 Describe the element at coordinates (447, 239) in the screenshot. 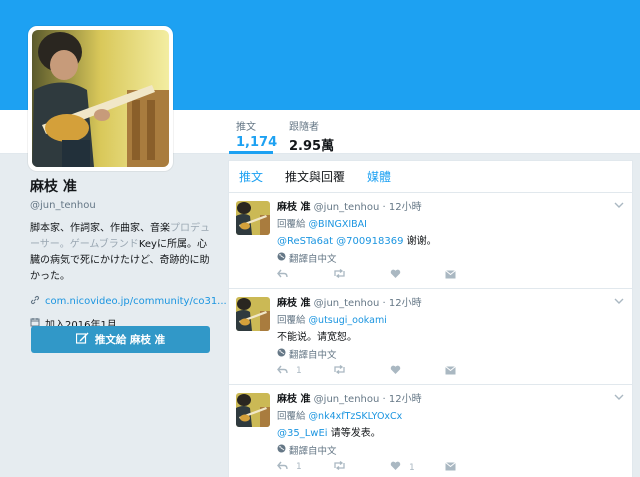

I see `tweet-text: @ReSTa6at @700918369 谢谢。` at that location.